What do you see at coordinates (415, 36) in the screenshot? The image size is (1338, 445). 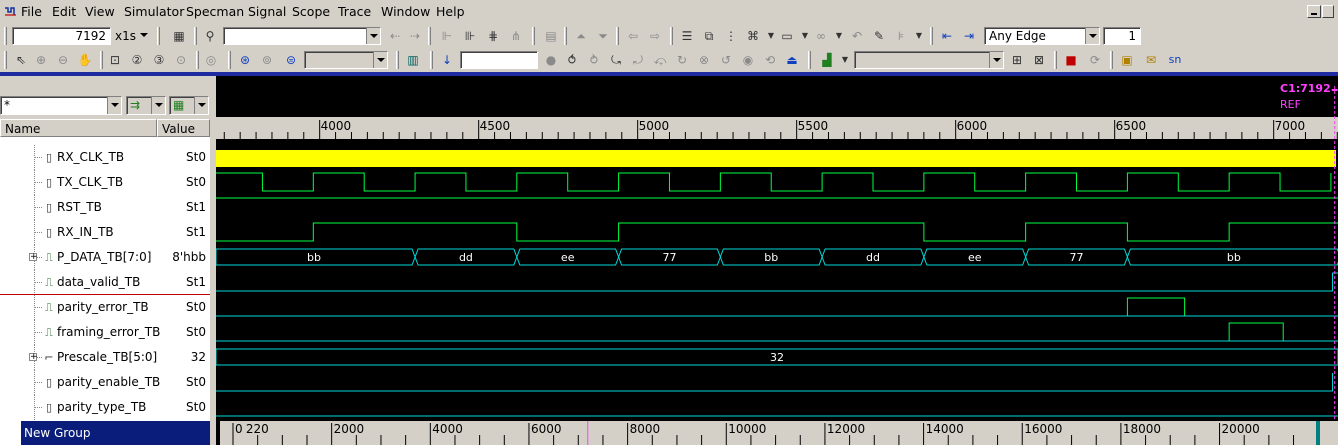 I see `search-next-icon: ⇢` at bounding box center [415, 36].